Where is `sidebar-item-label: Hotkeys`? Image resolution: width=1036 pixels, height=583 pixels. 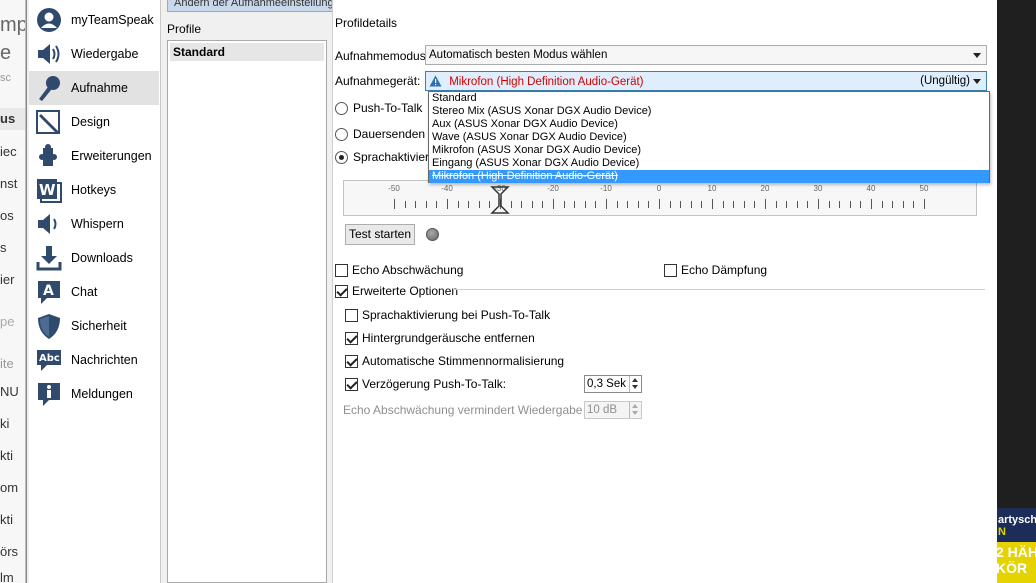 sidebar-item-label: Hotkeys is located at coordinates (94, 190).